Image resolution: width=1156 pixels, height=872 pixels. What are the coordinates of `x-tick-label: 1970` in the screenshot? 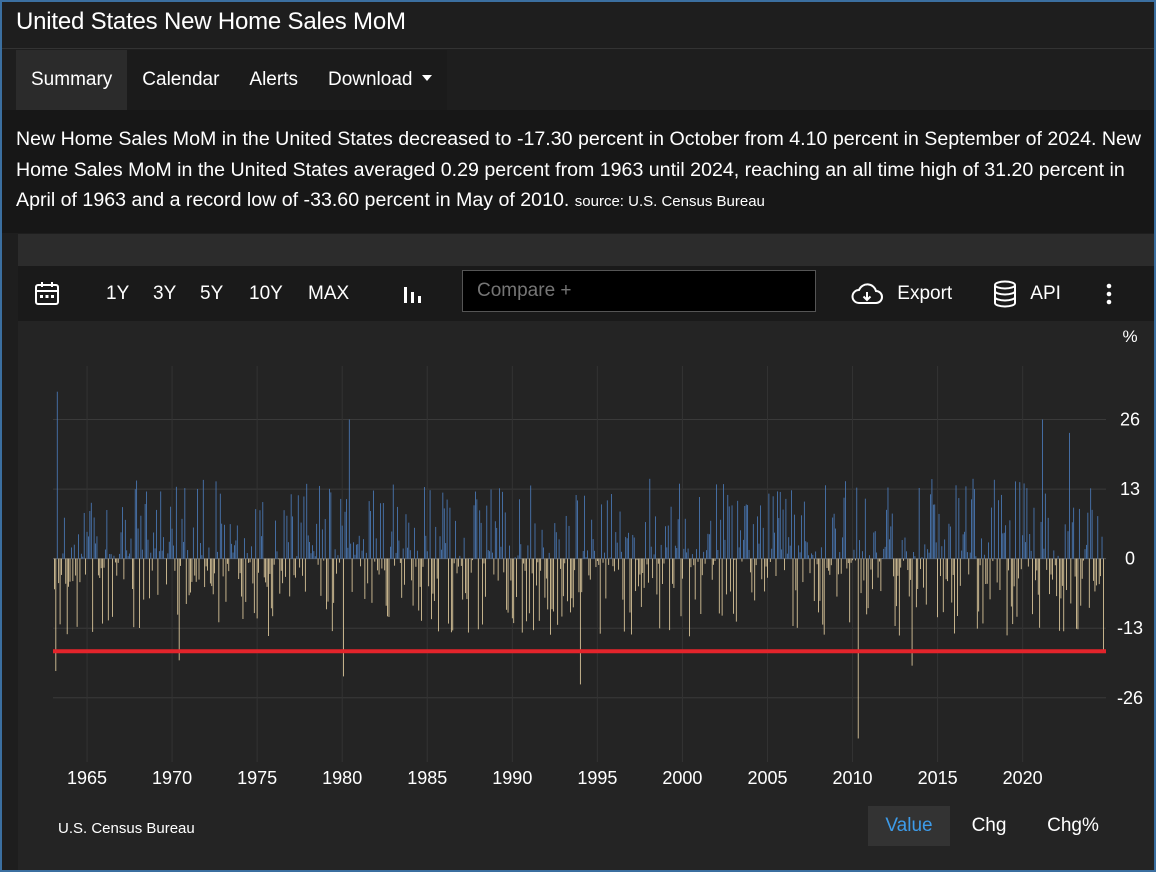 It's located at (172, 778).